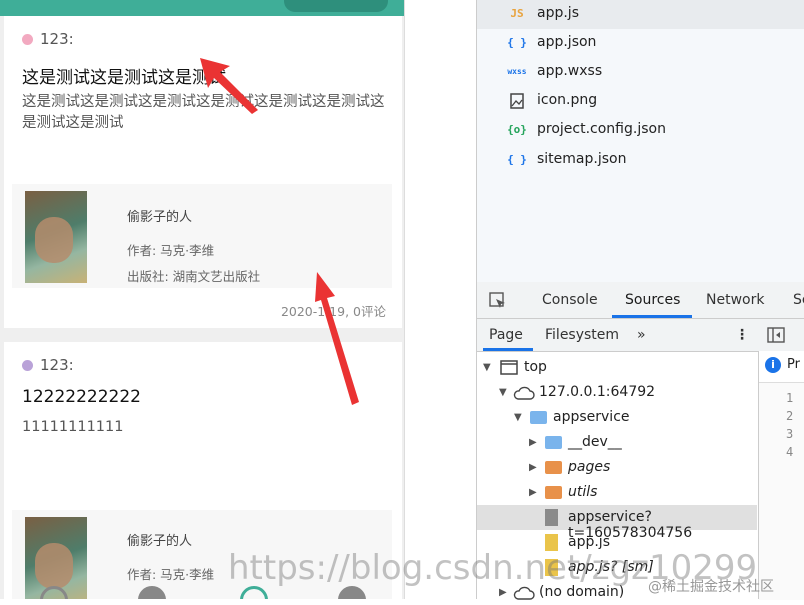 The image size is (804, 605). I want to click on more-tabs-button: », so click(641, 335).